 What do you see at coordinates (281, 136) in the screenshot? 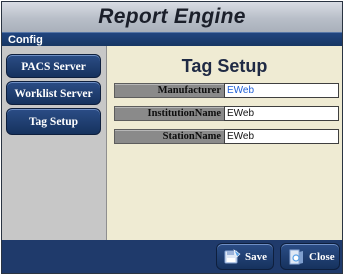
I see `station-name-field` at bounding box center [281, 136].